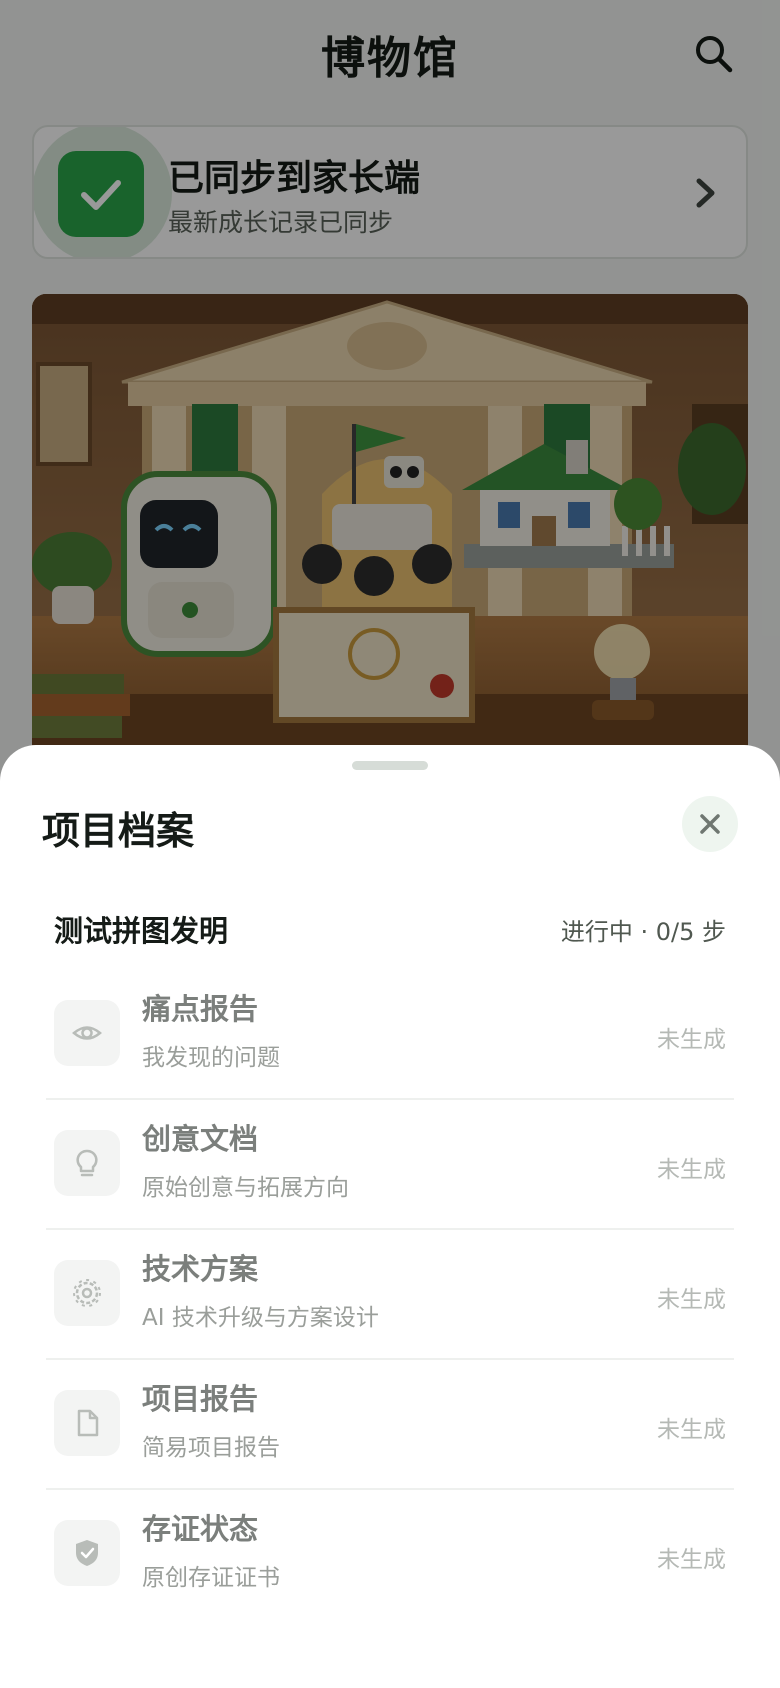 The width and height of the screenshot is (780, 1688). I want to click on archive-item-subtitle: 原创存证证书, so click(211, 1578).